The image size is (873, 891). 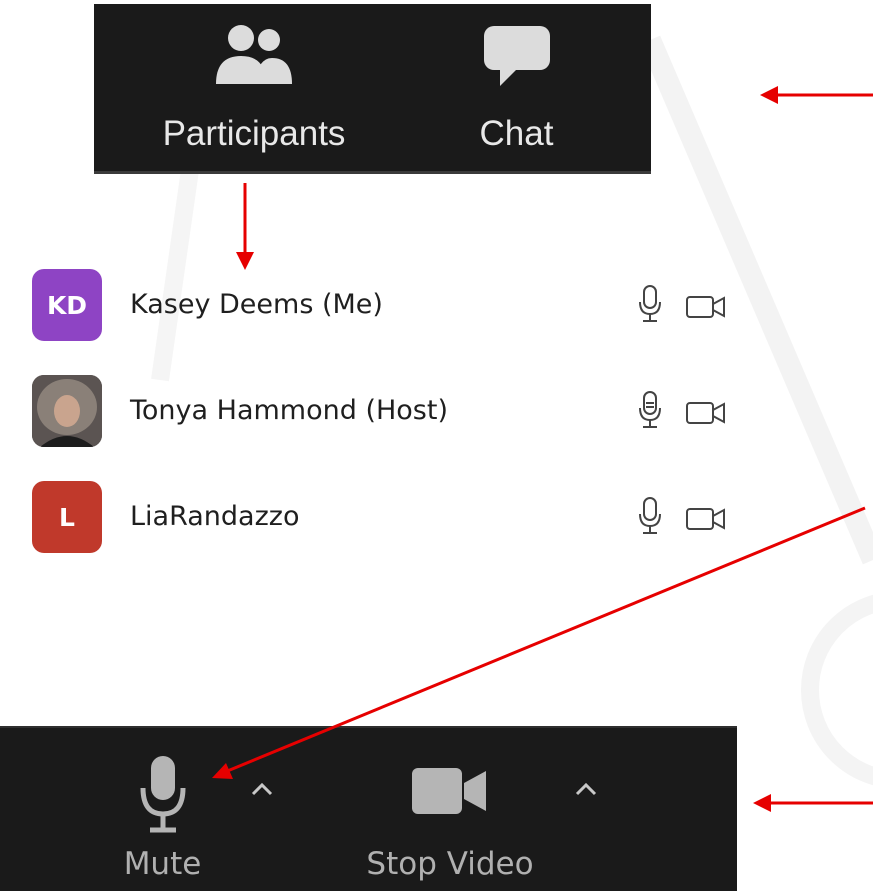 I want to click on stop-video-label: Stop Video, so click(x=450, y=864).